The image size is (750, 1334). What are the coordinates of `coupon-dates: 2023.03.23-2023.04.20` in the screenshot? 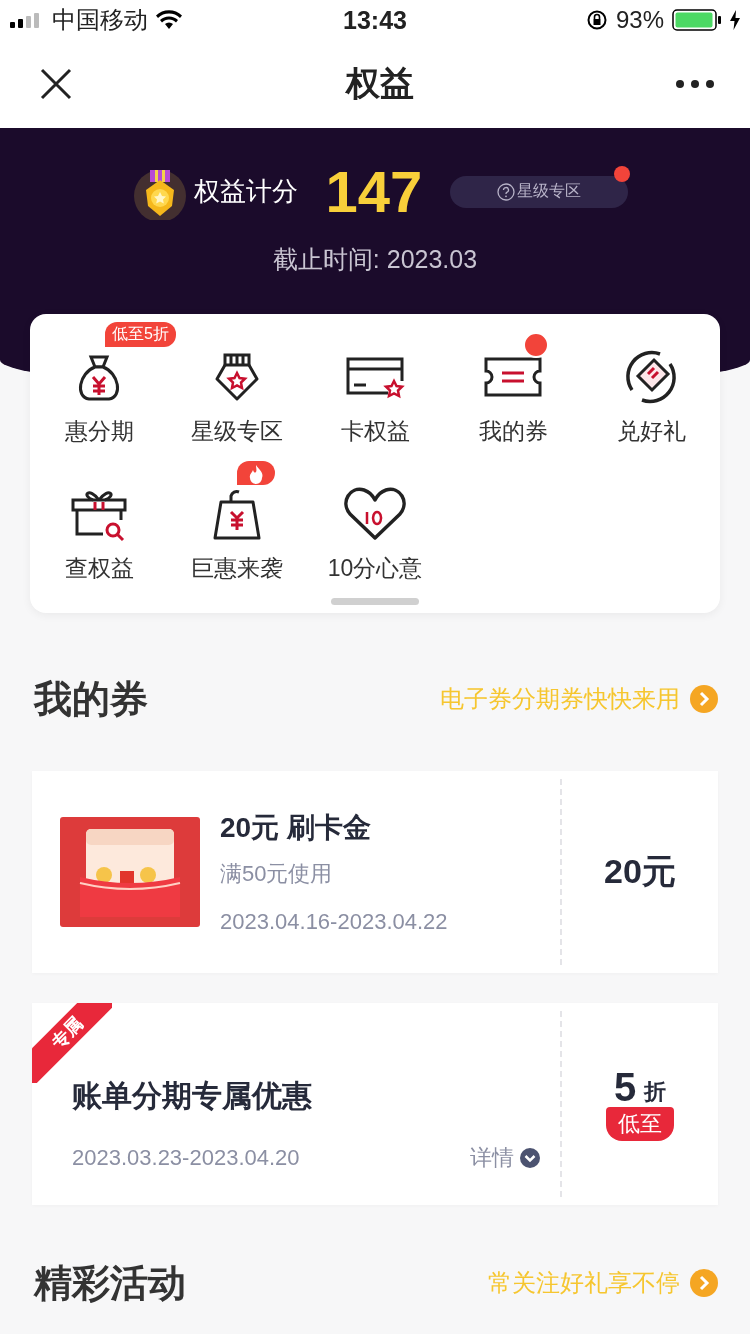 It's located at (186, 1157).